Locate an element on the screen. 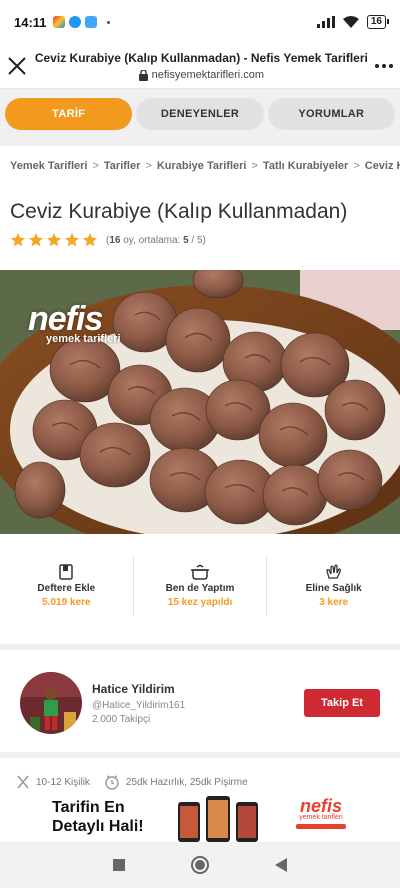  more-notifications-dot is located at coordinates (108, 22).